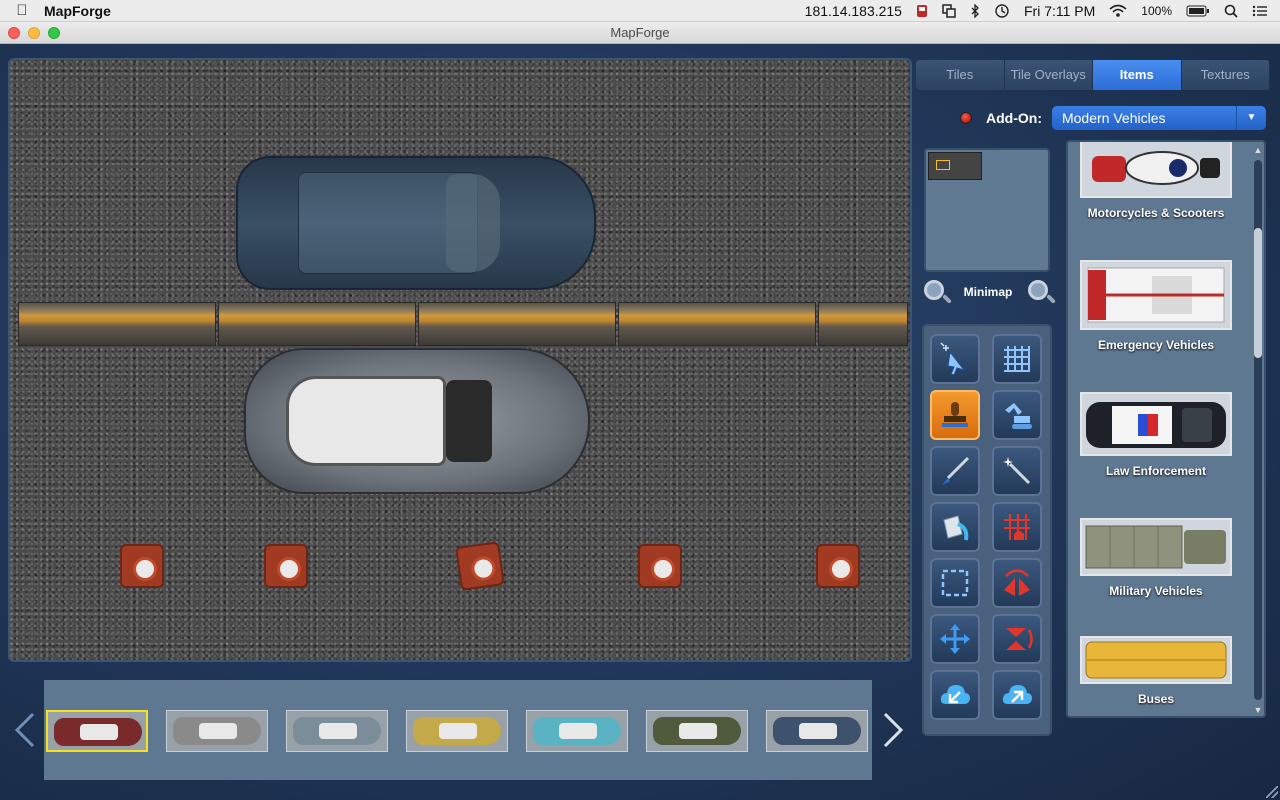  I want to click on catalog-item-military: Military Vehicles, so click(1156, 558).